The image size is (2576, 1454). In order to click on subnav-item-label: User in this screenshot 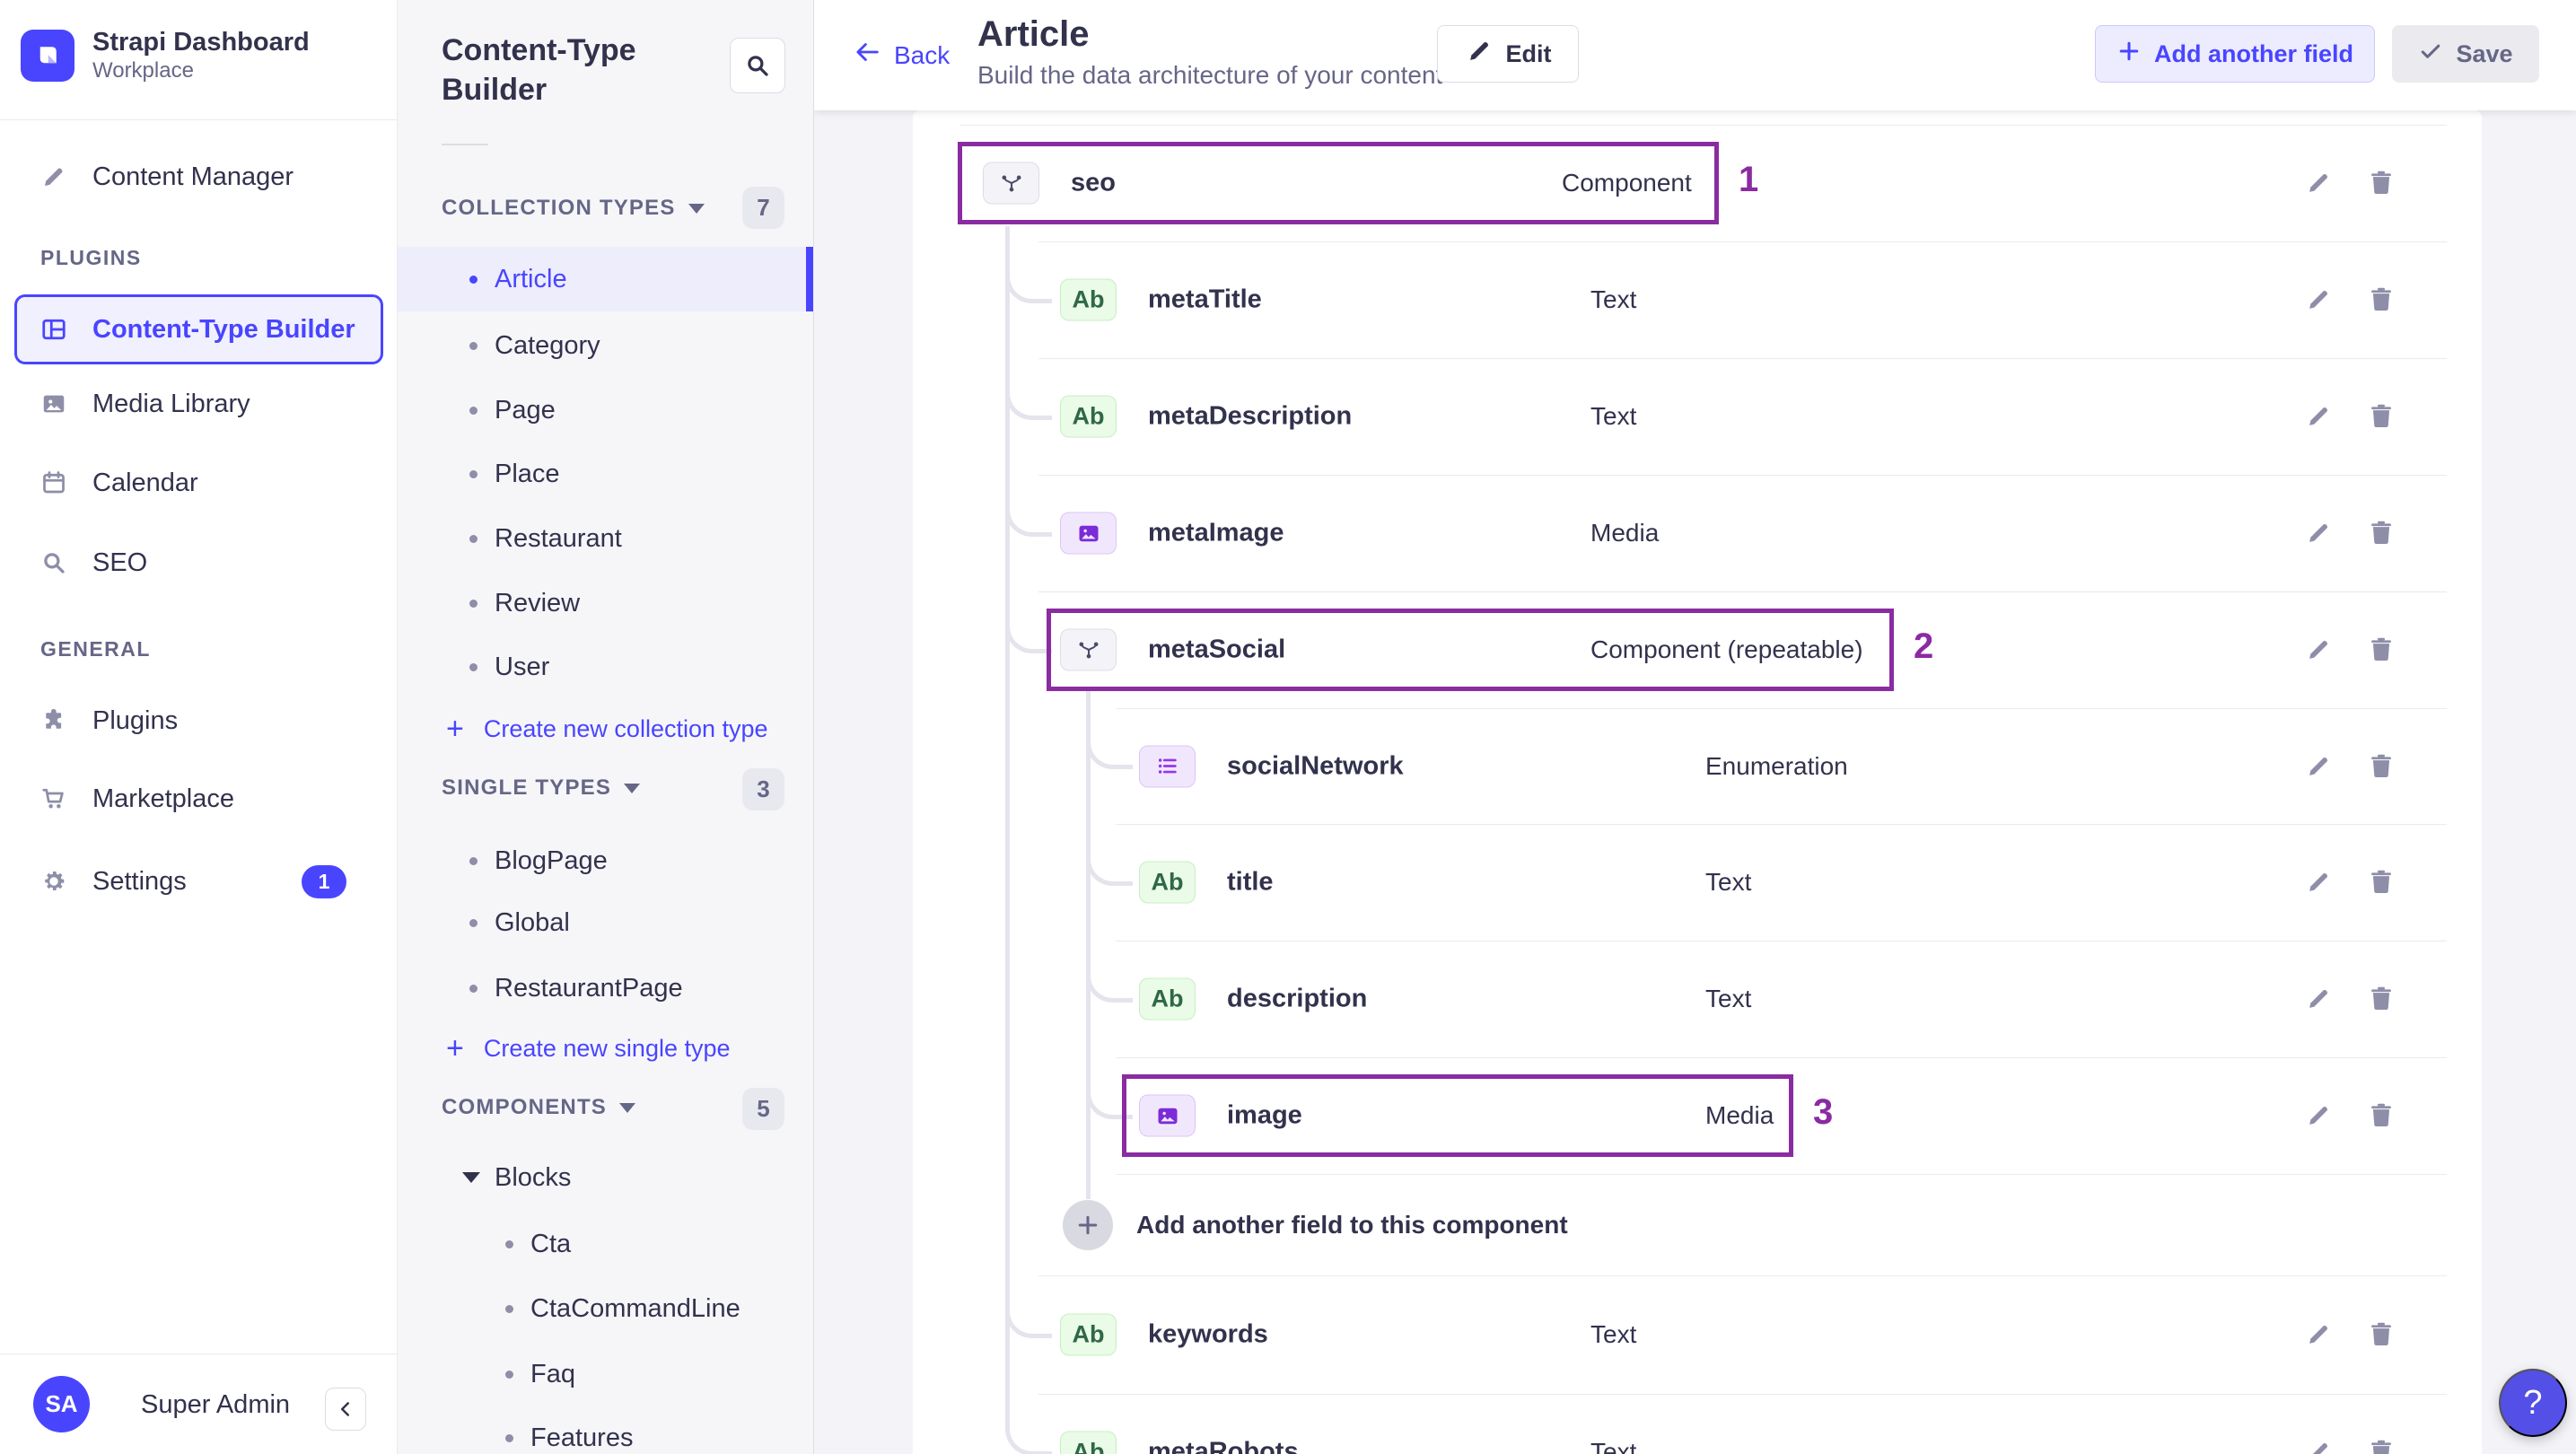, I will do `click(522, 666)`.